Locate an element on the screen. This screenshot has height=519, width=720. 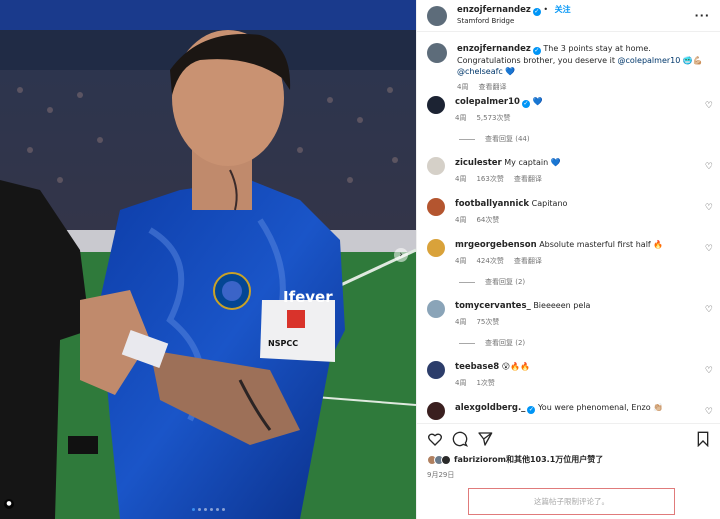
sponsor-text: Ifever is located at coordinates (308, 297).